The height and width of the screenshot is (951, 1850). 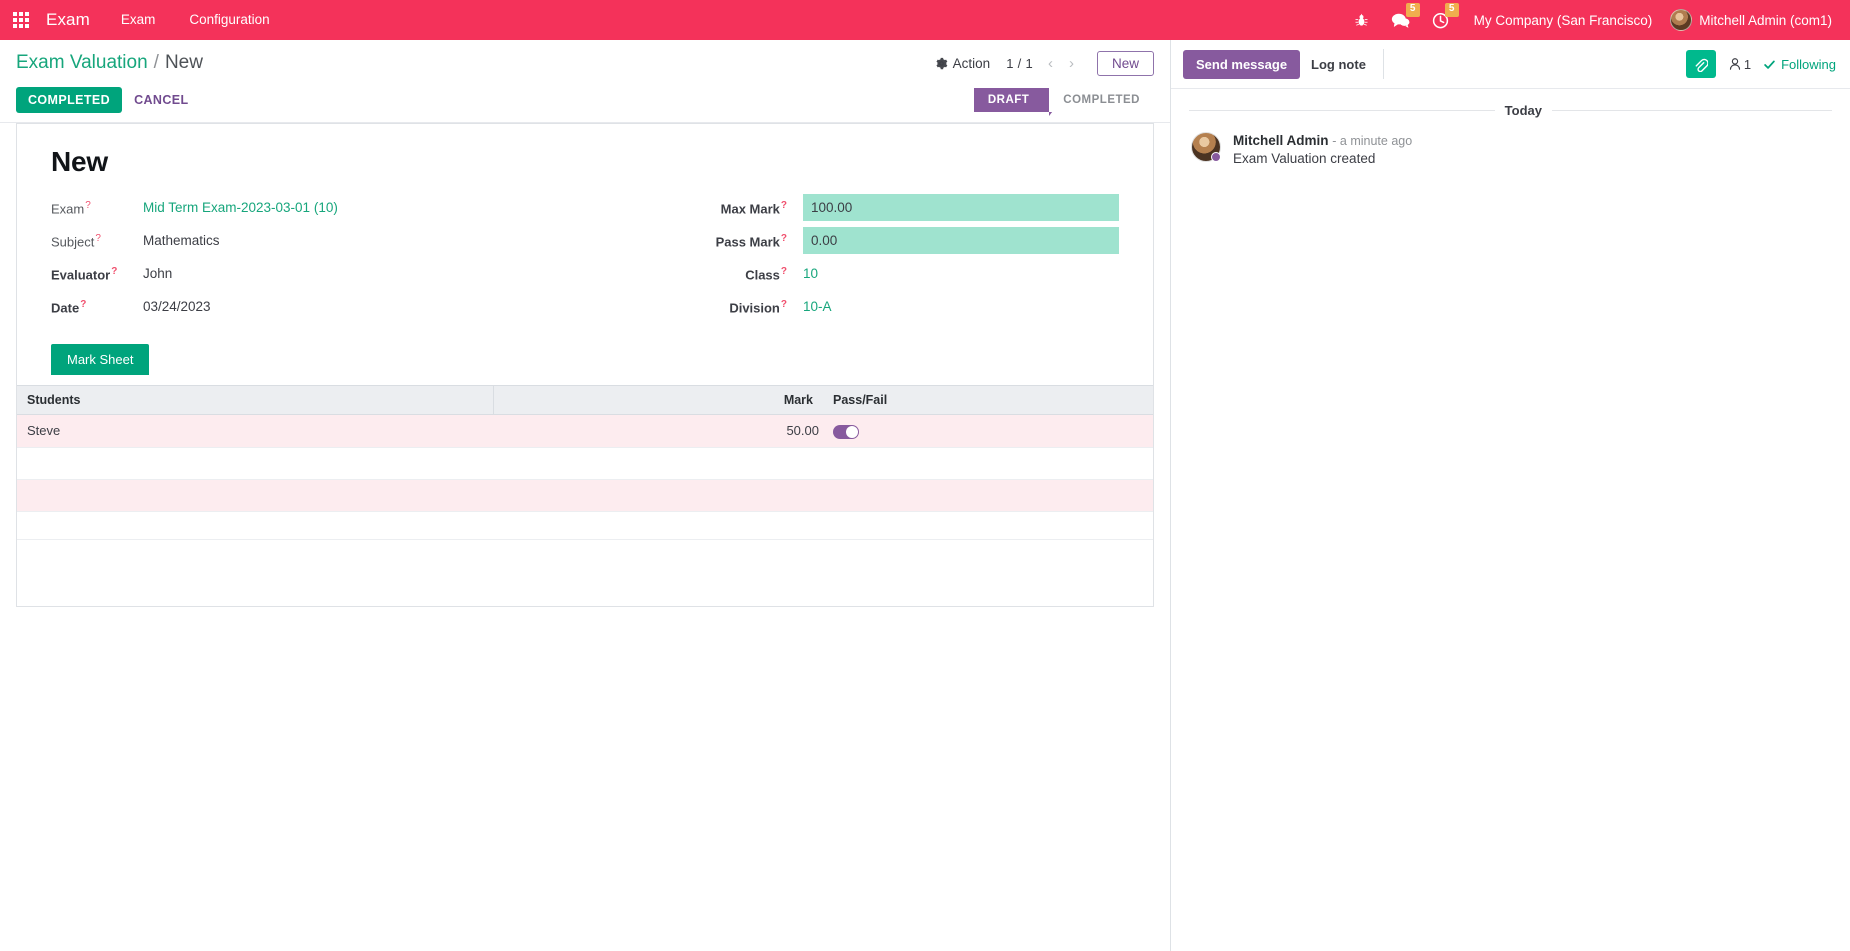 What do you see at coordinates (138, 20) in the screenshot?
I see `menu-item-exam: Exam` at bounding box center [138, 20].